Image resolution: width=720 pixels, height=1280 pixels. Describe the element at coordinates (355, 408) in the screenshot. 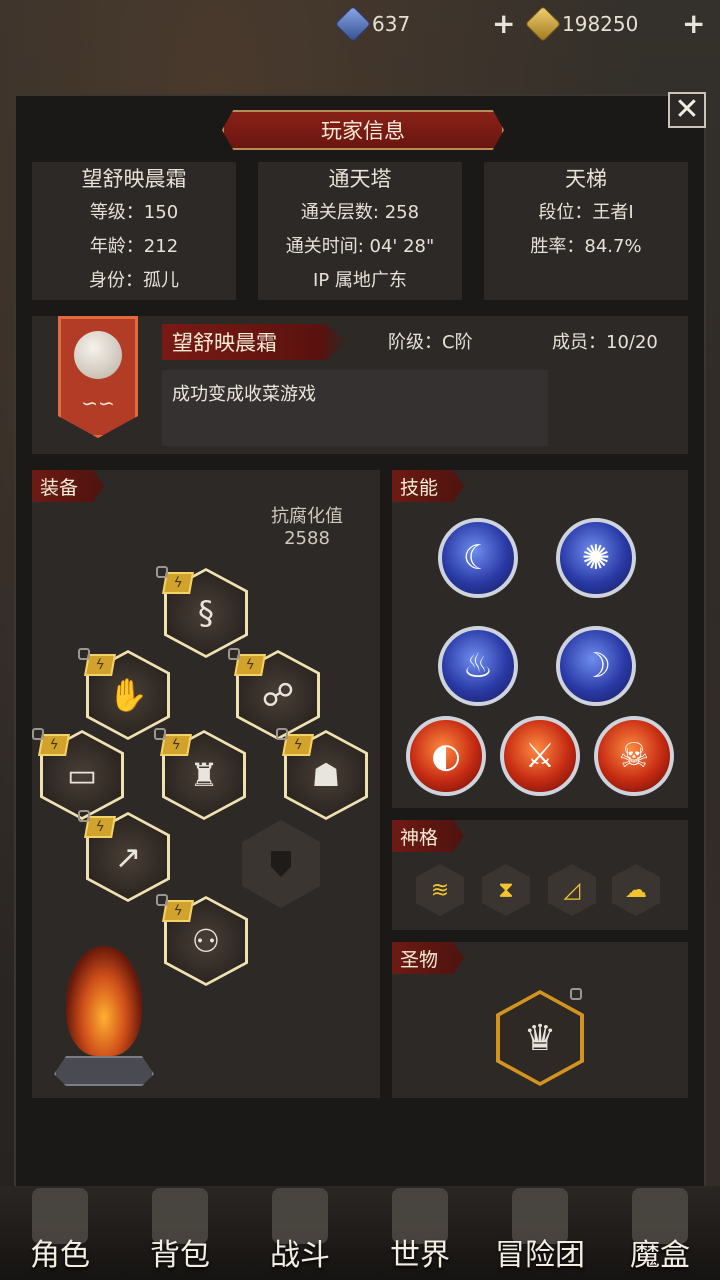

I see `guild-motto: 成功变成收菜游戏` at that location.